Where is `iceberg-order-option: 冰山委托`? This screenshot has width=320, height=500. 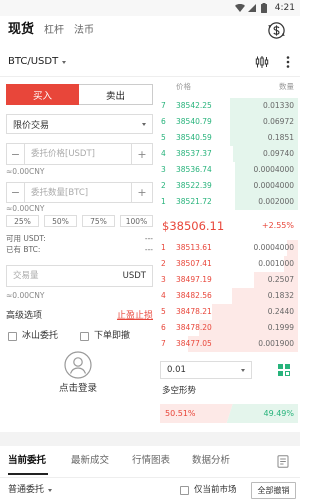
iceberg-order-option: 冰山委托 is located at coordinates (33, 336).